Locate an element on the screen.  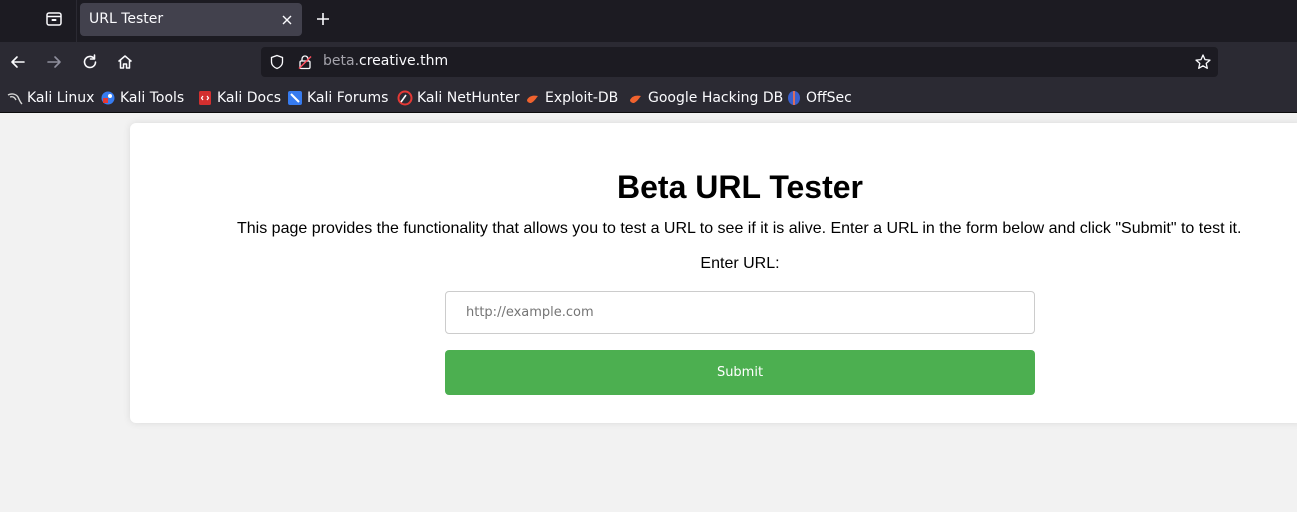
bookmark-label: Google Hacking DB is located at coordinates (716, 97).